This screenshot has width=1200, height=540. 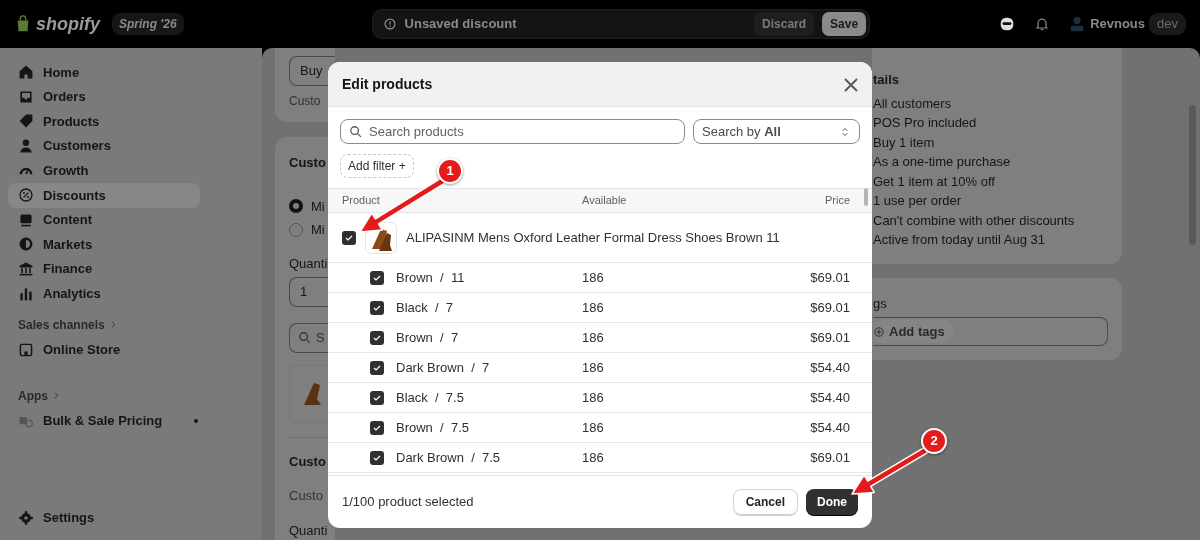 What do you see at coordinates (361, 201) in the screenshot?
I see `column-header: Product` at bounding box center [361, 201].